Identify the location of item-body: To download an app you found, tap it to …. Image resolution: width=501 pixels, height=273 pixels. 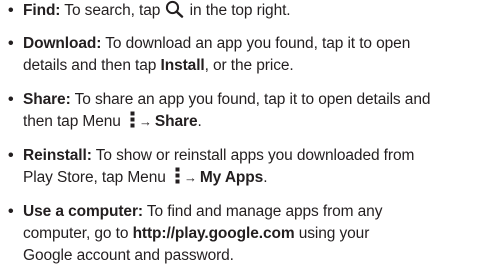
(256, 43).